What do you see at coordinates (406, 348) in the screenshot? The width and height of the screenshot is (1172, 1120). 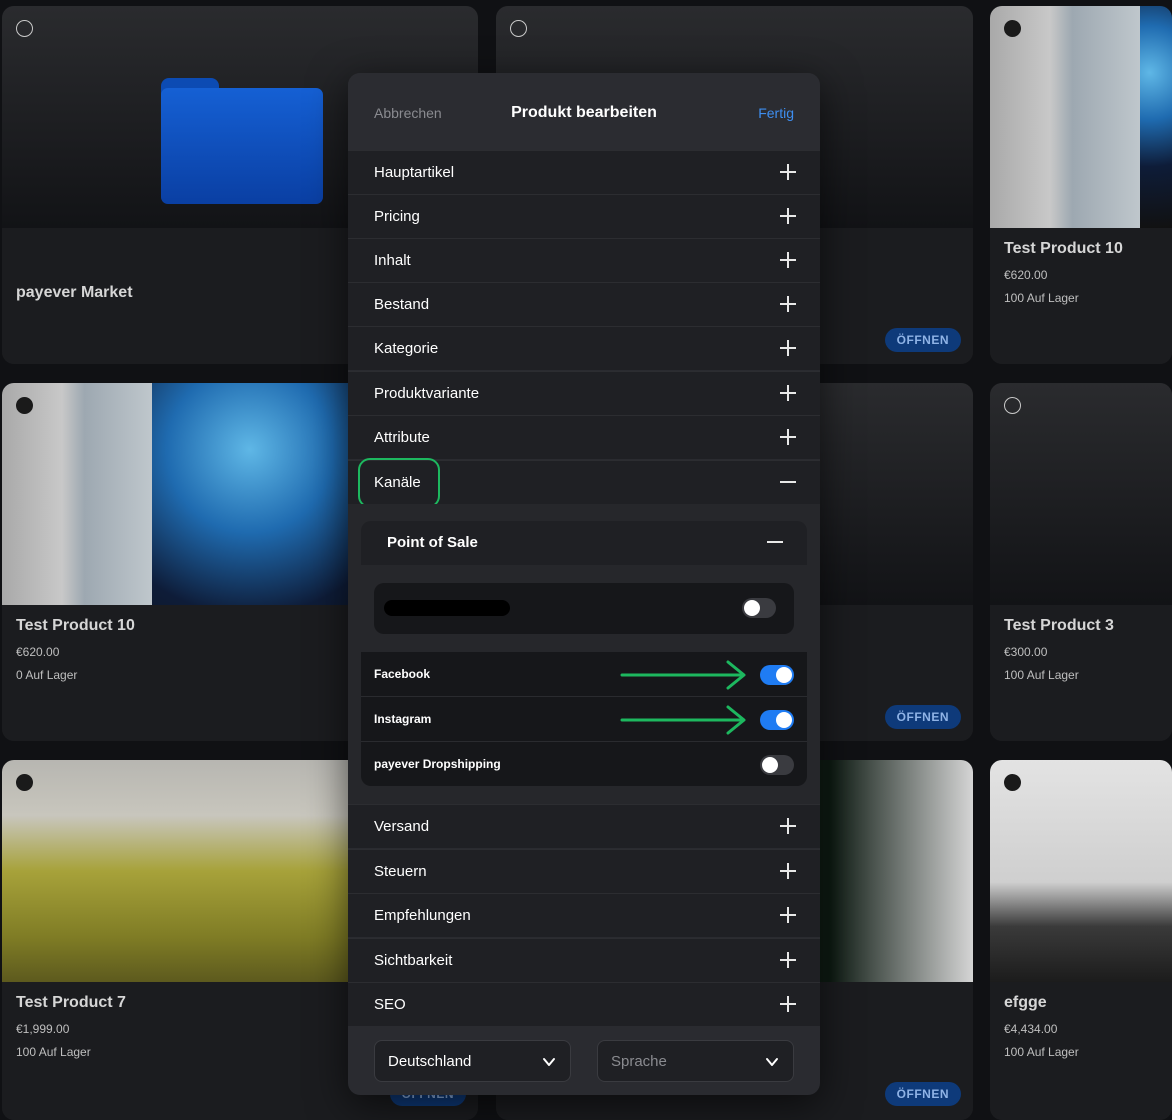 I see `section-label: Kategorie` at bounding box center [406, 348].